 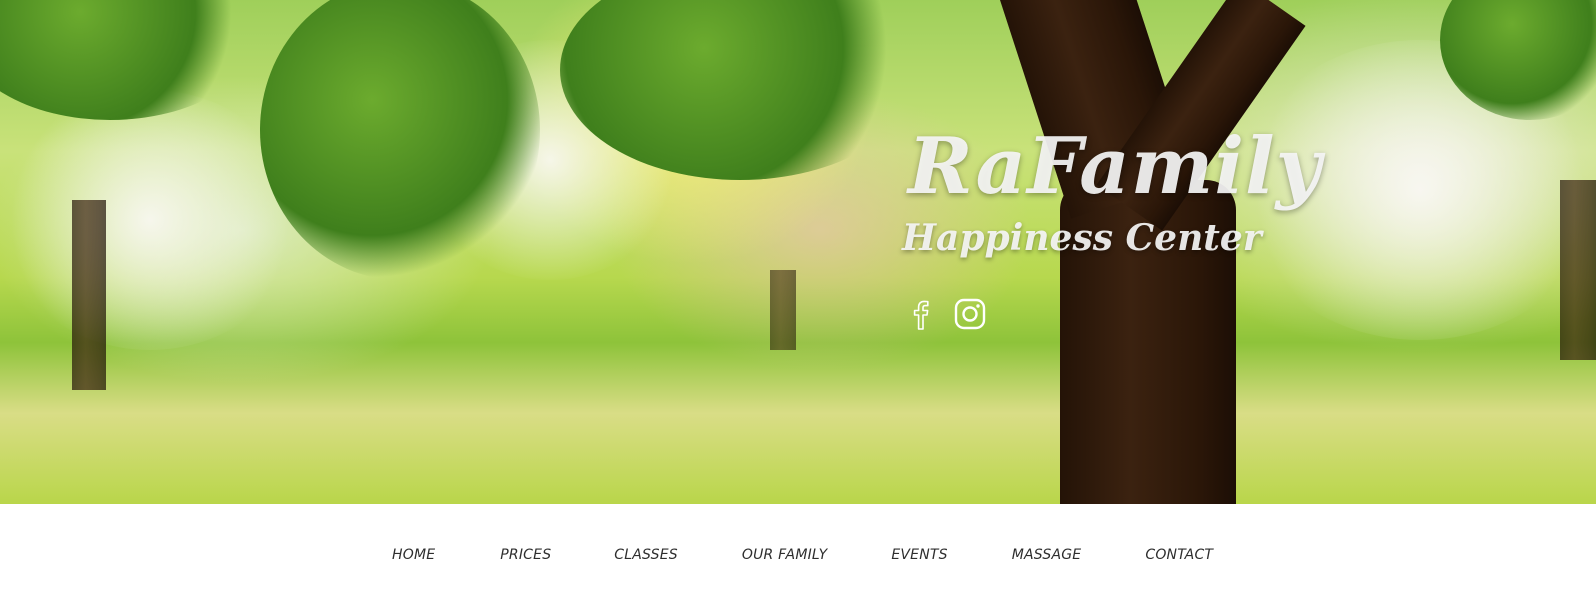 I want to click on instagram-icon, so click(x=970, y=314).